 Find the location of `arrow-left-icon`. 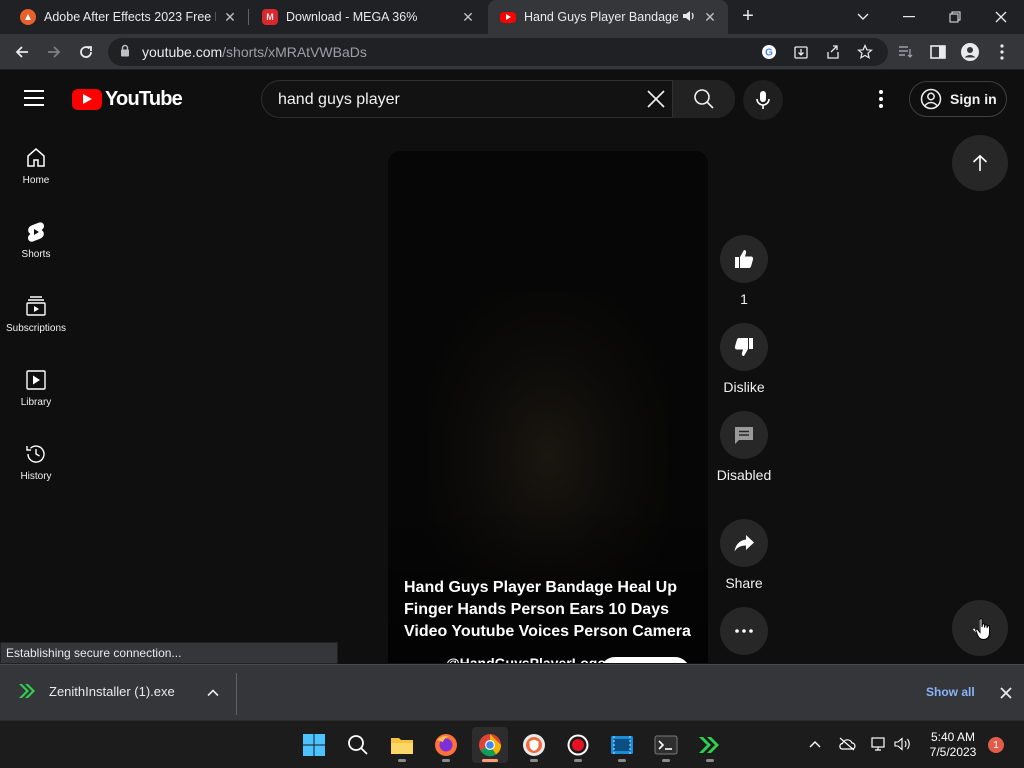

arrow-left-icon is located at coordinates (21, 52).